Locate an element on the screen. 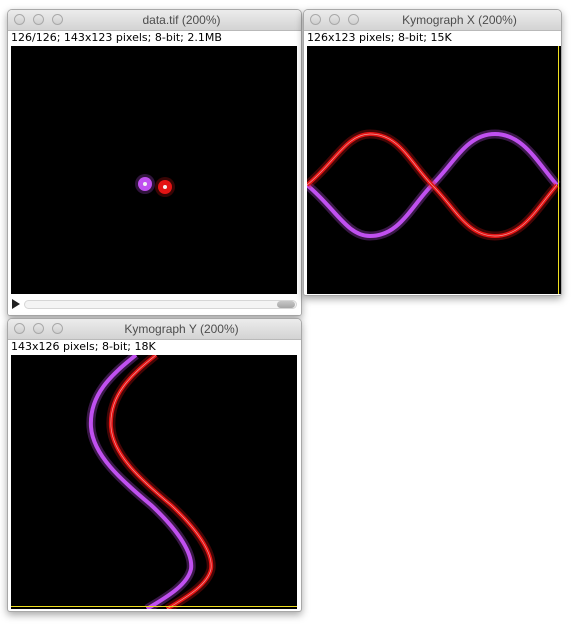 This screenshot has width=585, height=628. particle-red is located at coordinates (165, 187).